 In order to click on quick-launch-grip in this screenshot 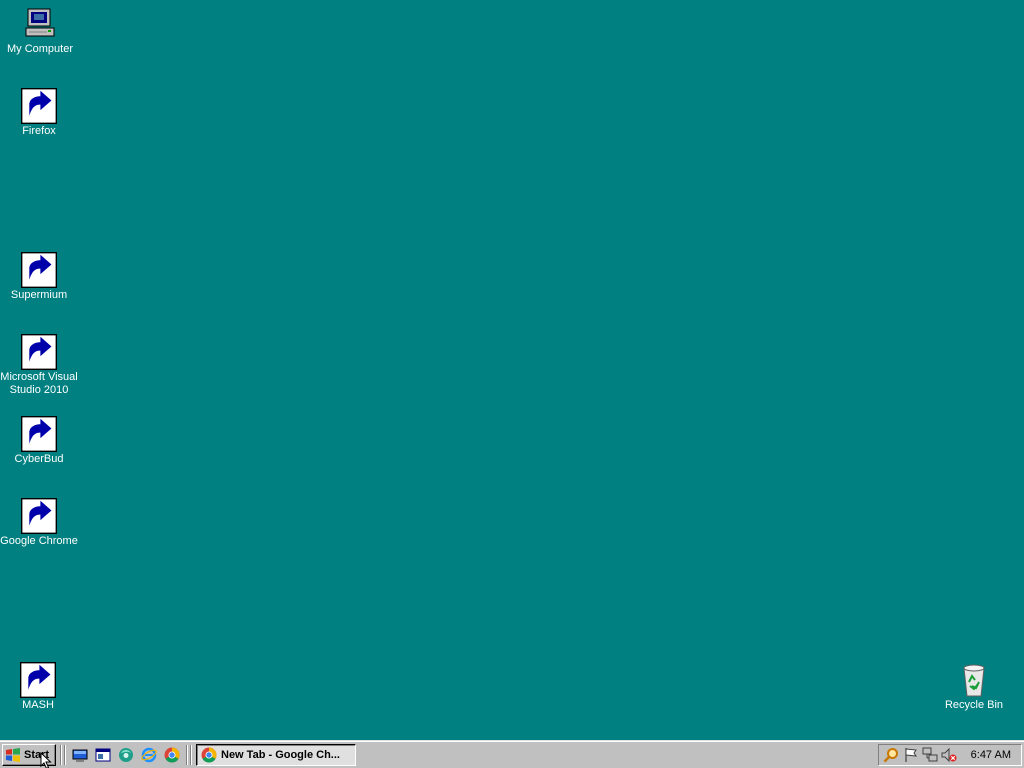, I will do `click(65, 755)`.